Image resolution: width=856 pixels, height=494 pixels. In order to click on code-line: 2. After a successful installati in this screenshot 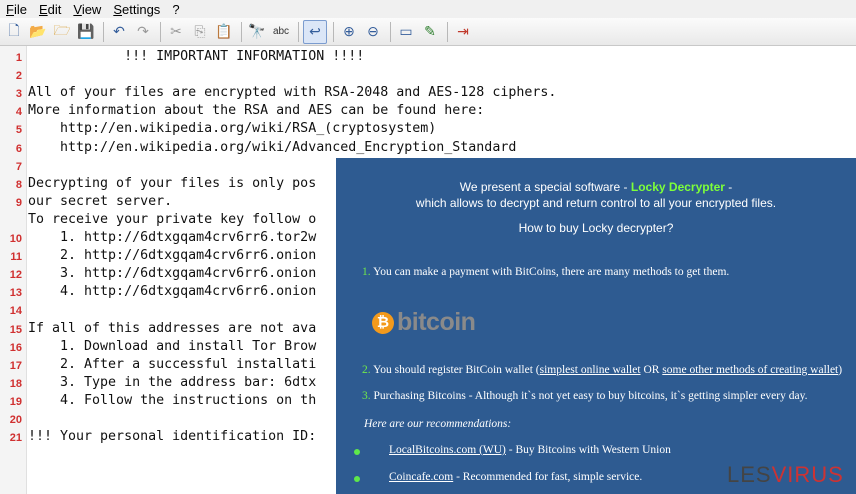, I will do `click(172, 364)`.